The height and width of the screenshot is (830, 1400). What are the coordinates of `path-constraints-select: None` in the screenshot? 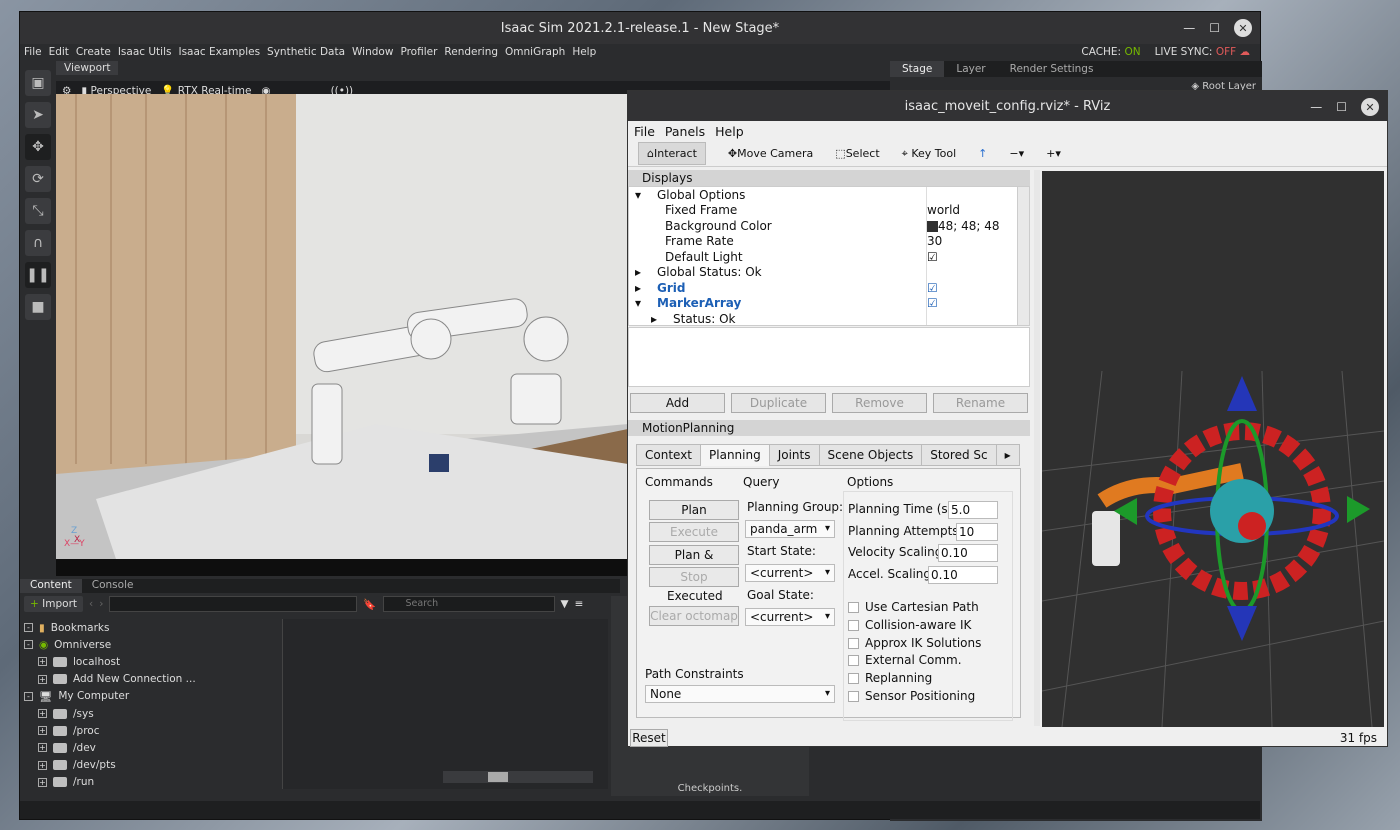 It's located at (740, 694).